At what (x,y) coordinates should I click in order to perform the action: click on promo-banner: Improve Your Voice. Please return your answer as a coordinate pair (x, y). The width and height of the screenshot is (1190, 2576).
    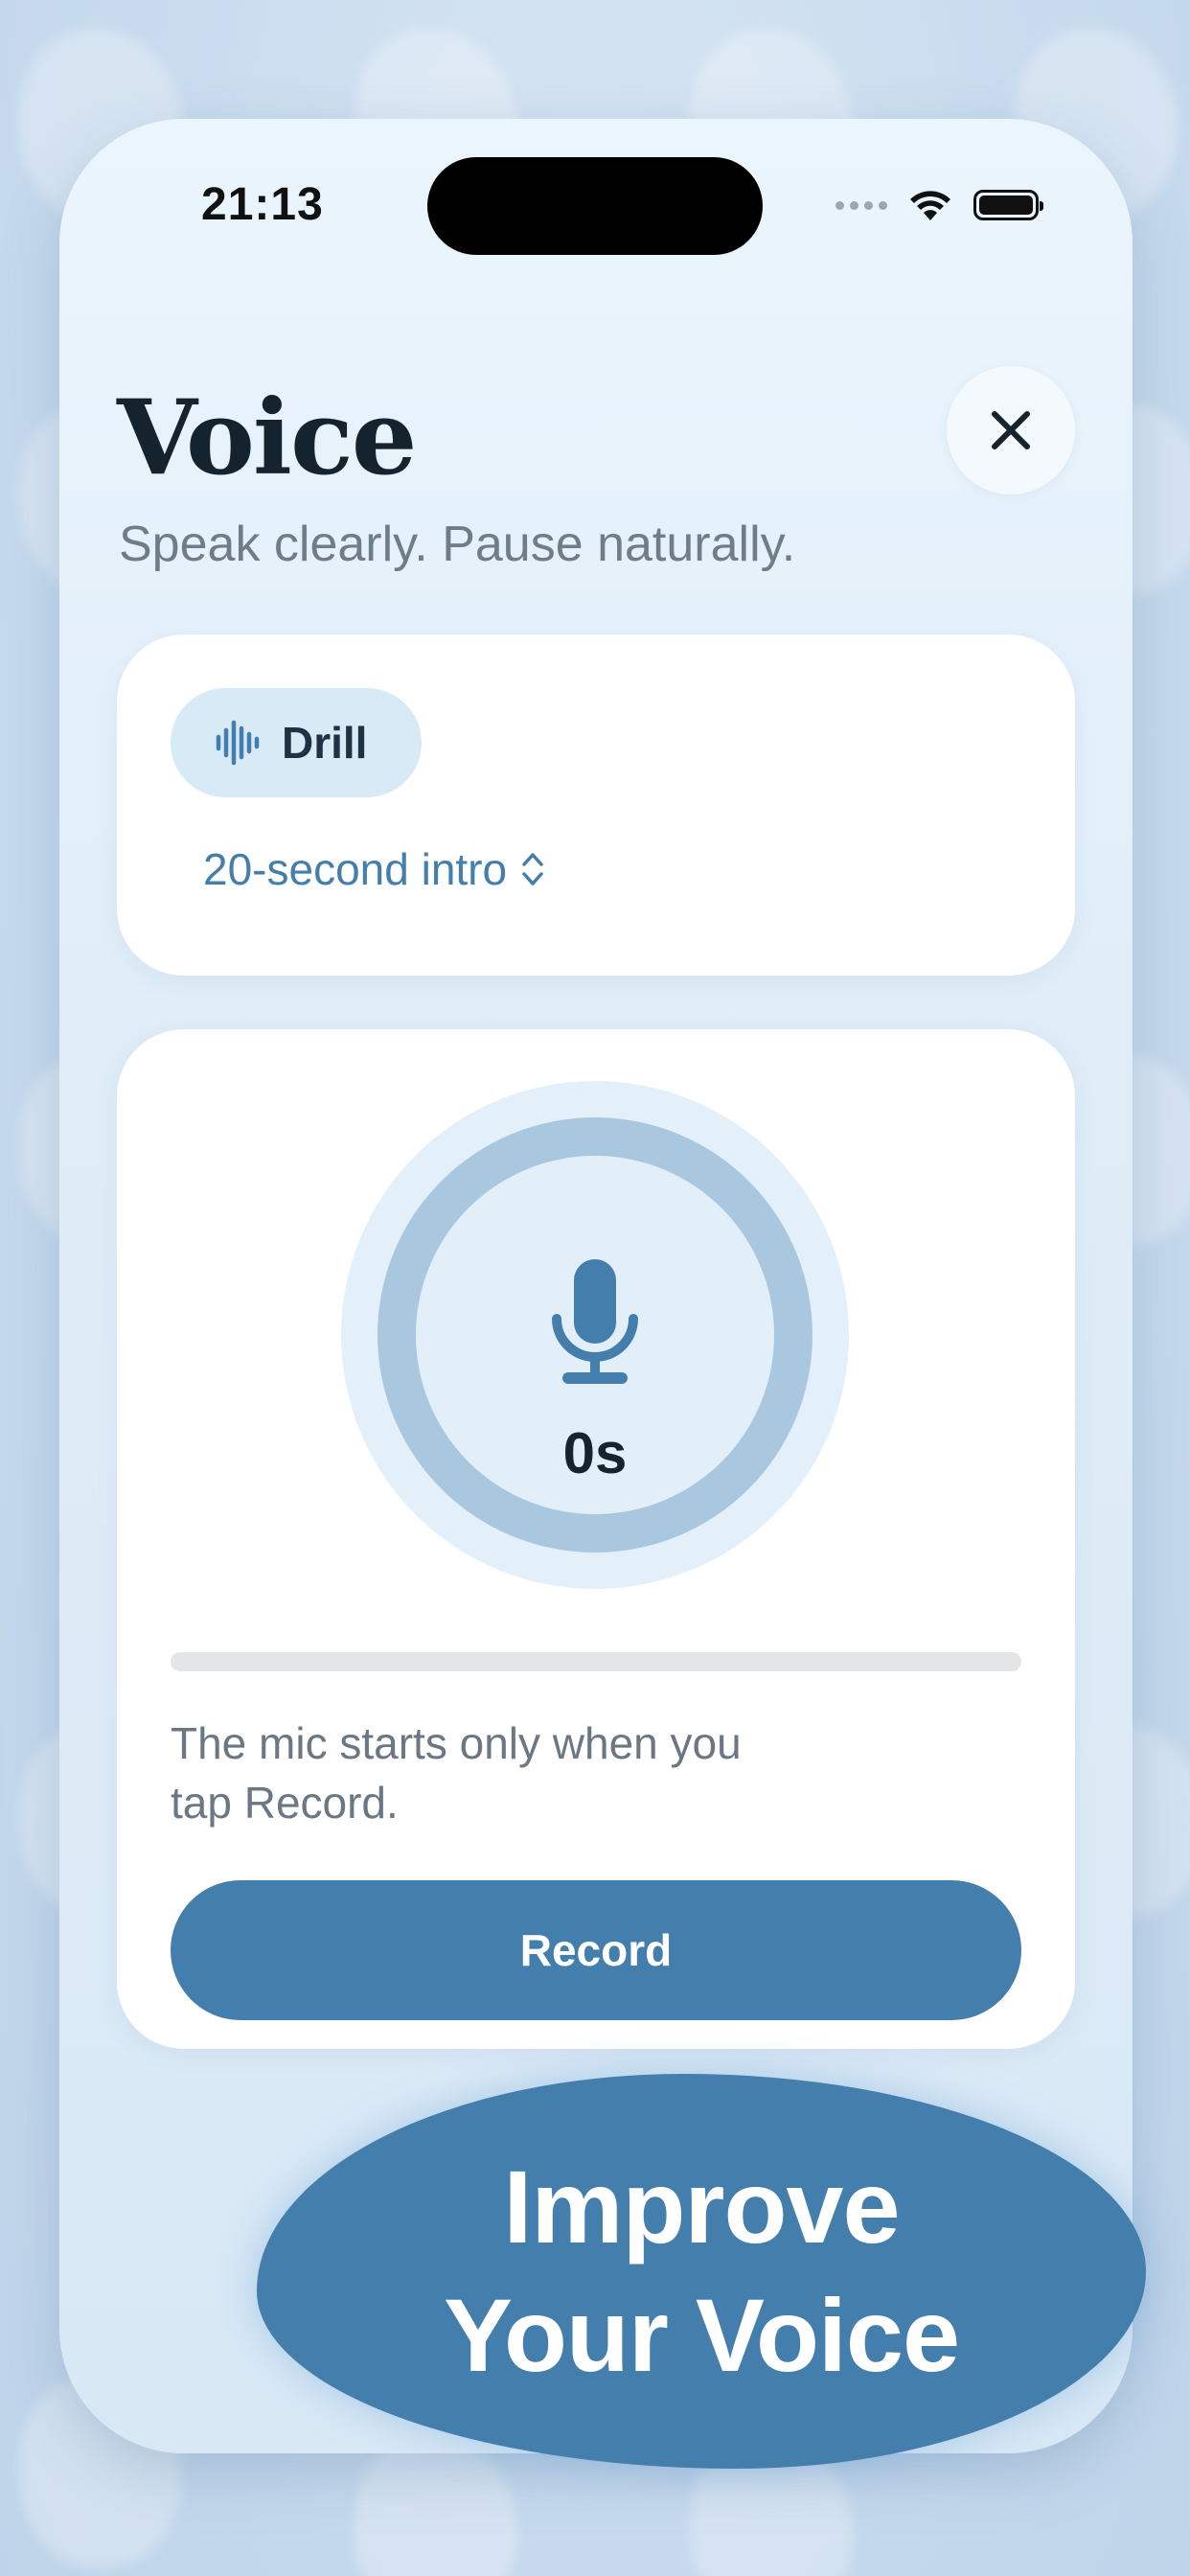
    Looking at the image, I should click on (701, 2271).